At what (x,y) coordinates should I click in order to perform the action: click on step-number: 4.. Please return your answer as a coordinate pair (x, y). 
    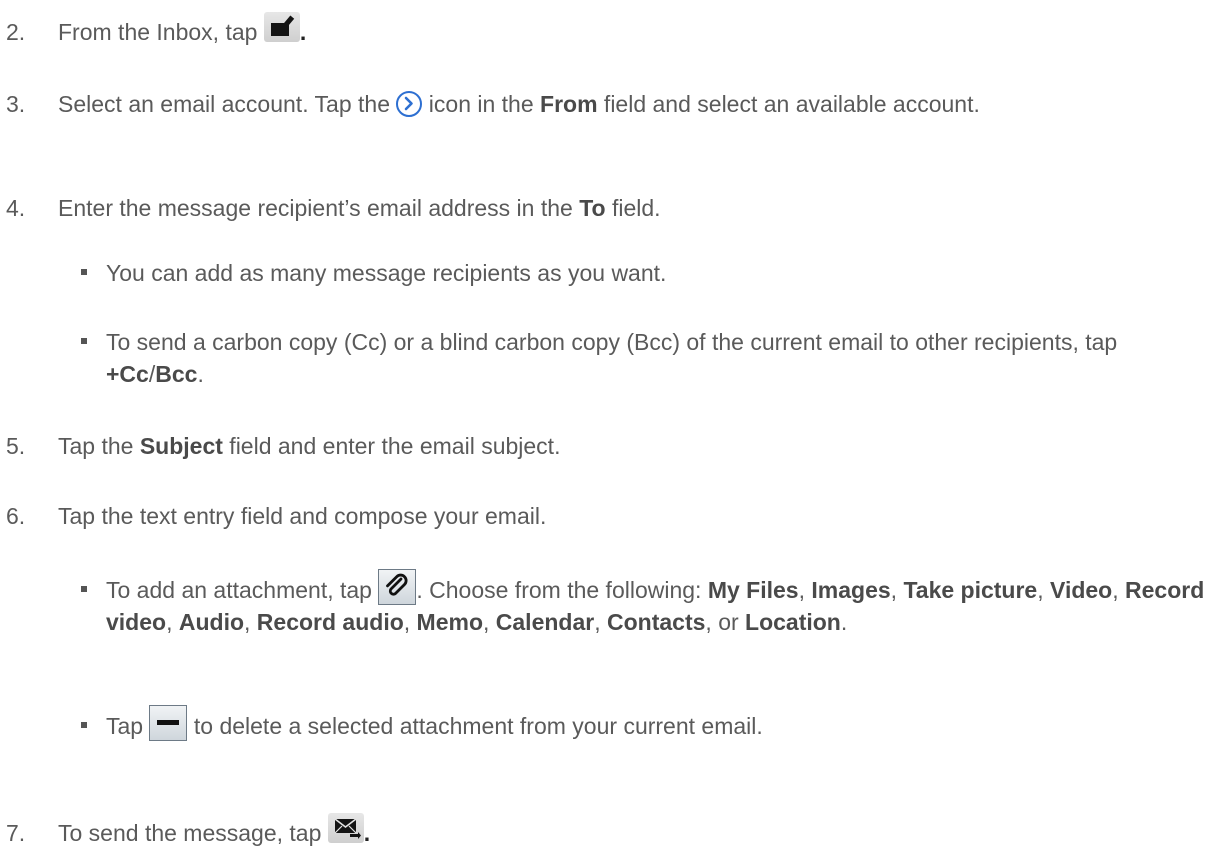
    Looking at the image, I should click on (16, 208).